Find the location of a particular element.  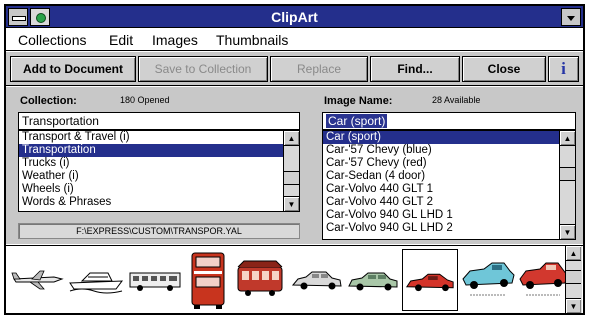

image-name-field: Car (sport) is located at coordinates (449, 121).